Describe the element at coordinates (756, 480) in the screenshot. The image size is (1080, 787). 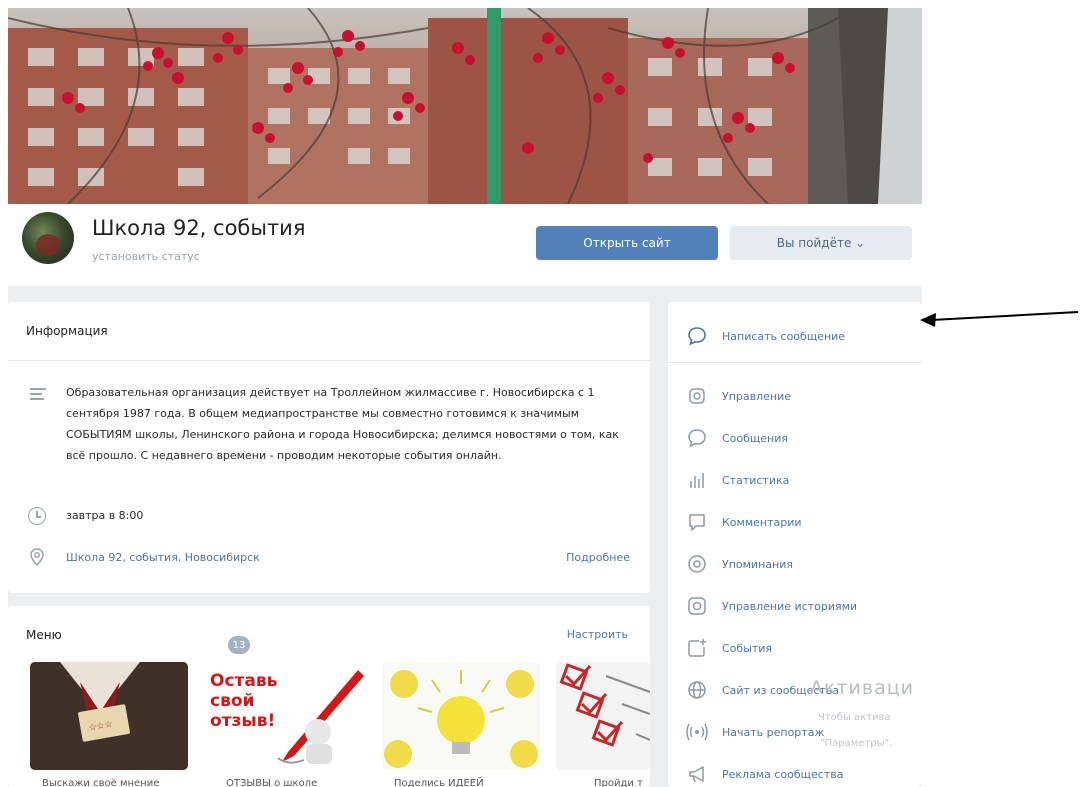
I see `sidebar-item-label: Статистика` at that location.